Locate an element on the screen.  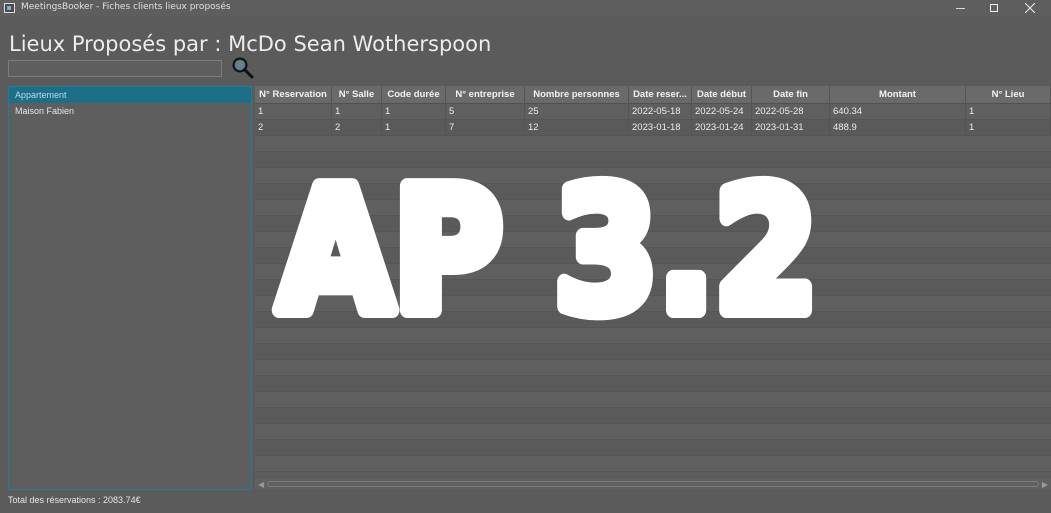
table-cell: 2022-05-18 is located at coordinates (660, 112).